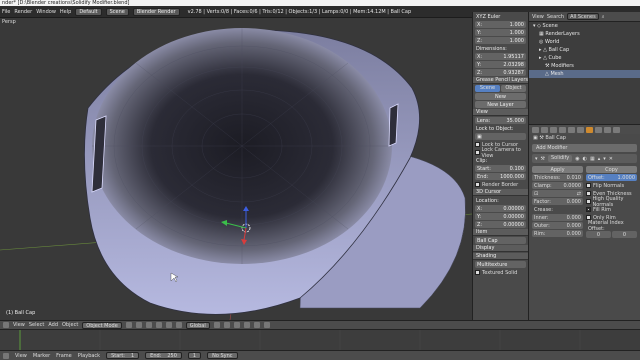  I want to click on editmode-toggle-icon: ▦, so click(592, 159).